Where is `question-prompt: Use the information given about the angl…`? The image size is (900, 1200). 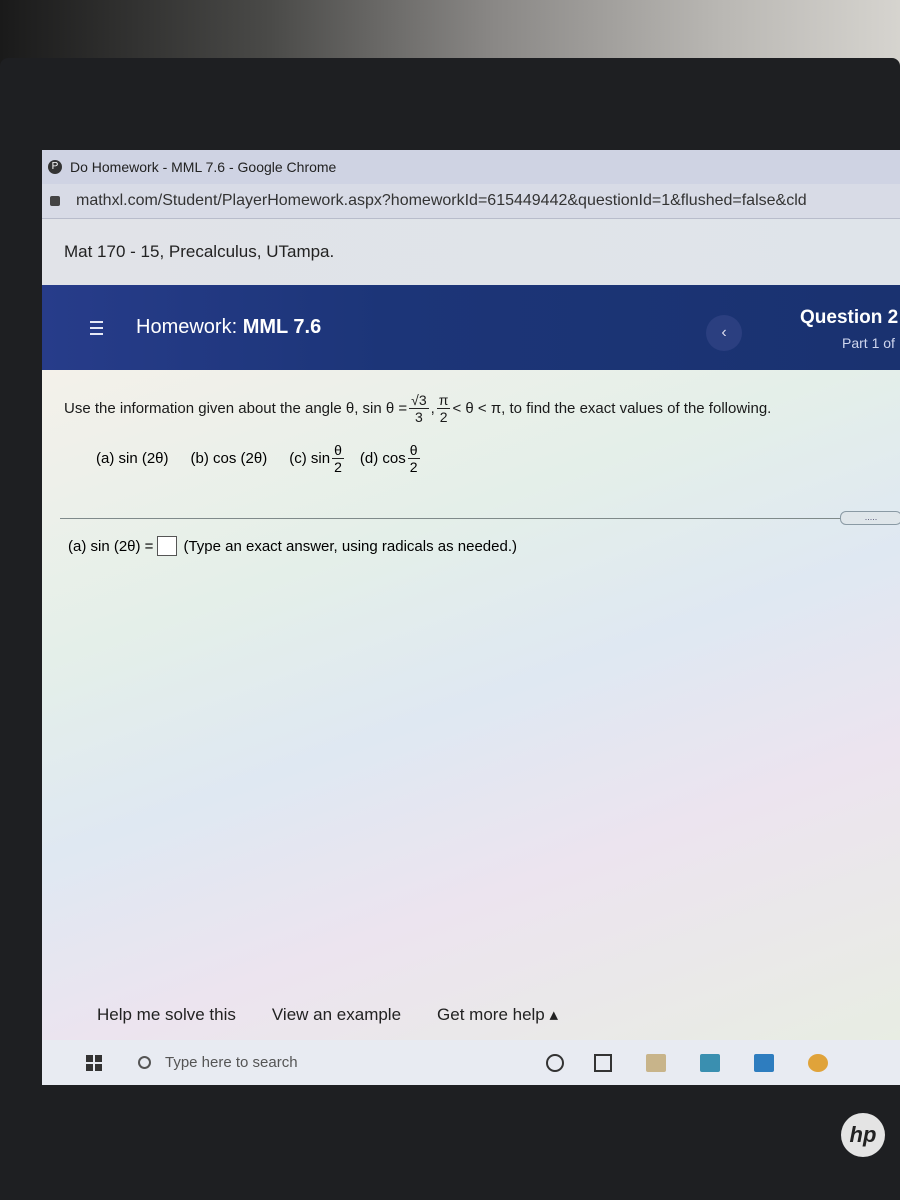 question-prompt: Use the information given about the angl… is located at coordinates (417, 408).